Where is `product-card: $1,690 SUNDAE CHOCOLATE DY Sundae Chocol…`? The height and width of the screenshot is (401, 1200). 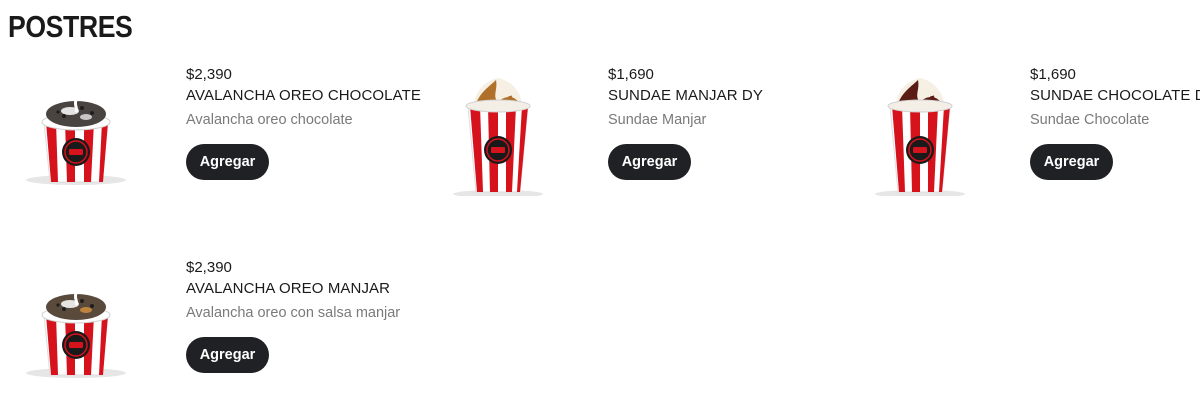
product-card: $1,690 SUNDAE CHOCOLATE DY Sundae Chocol… is located at coordinates (1025, 136).